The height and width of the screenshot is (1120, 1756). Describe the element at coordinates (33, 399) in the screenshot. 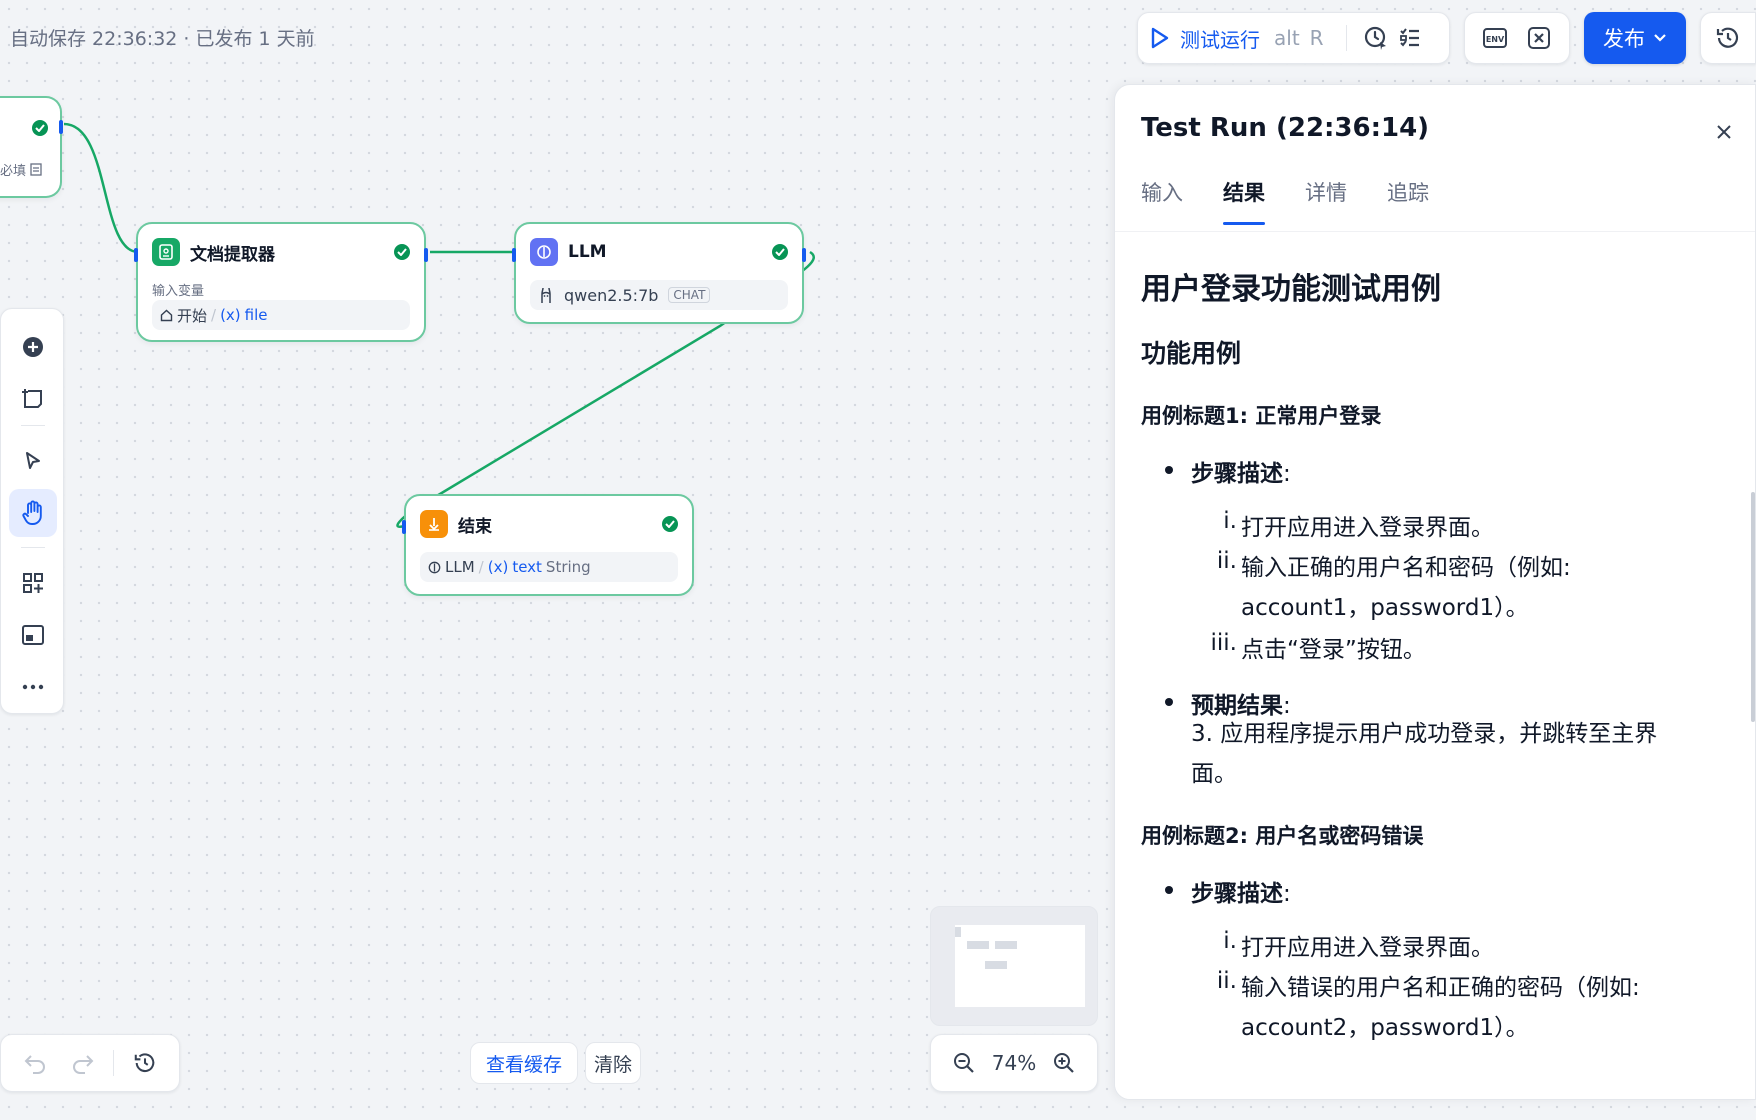

I see `add-note-icon` at that location.